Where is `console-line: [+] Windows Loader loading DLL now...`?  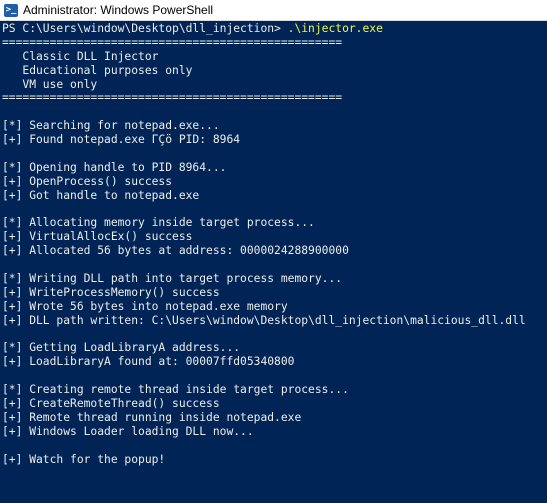 console-line: [+] Windows Loader loading DLL now... is located at coordinates (128, 431).